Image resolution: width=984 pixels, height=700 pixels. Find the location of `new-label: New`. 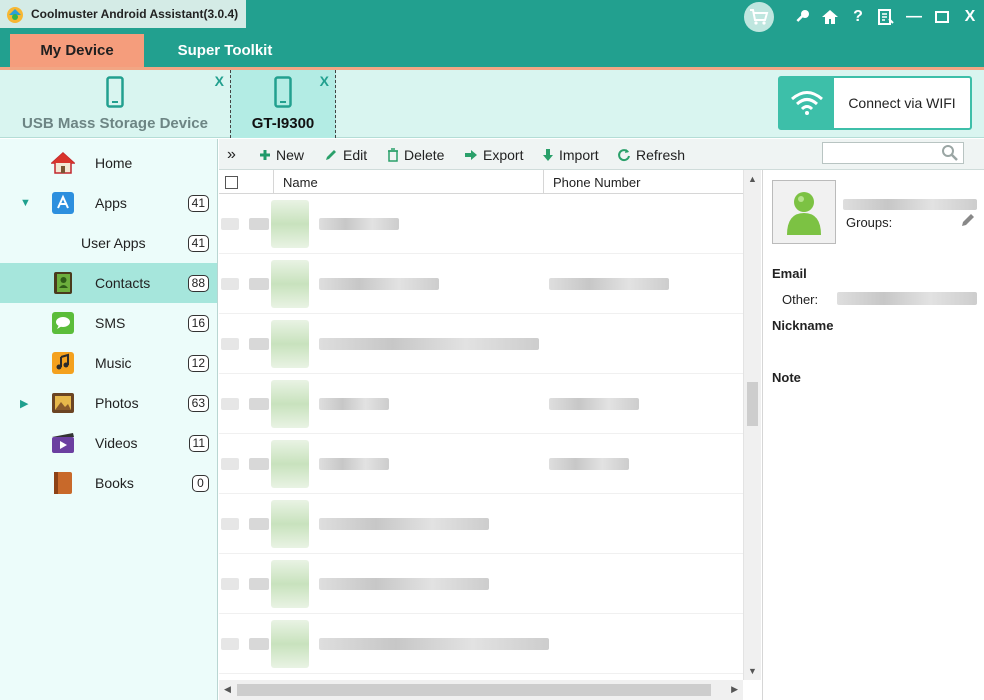

new-label: New is located at coordinates (290, 154).